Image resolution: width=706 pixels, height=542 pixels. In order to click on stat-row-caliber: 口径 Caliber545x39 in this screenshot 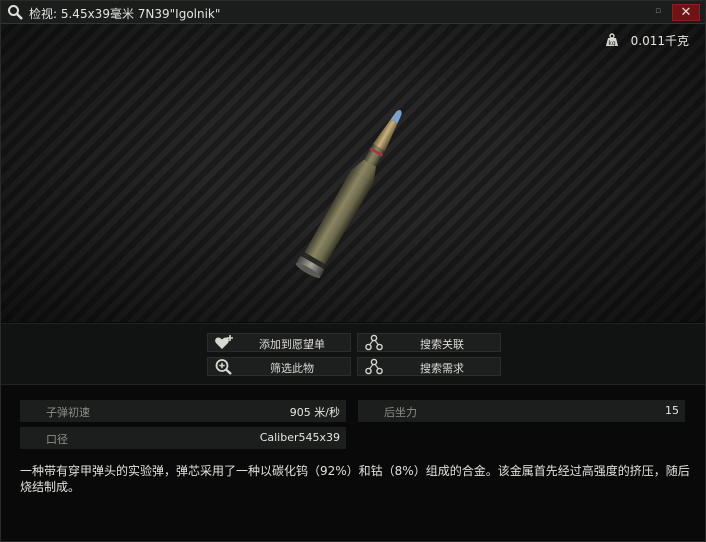, I will do `click(183, 438)`.